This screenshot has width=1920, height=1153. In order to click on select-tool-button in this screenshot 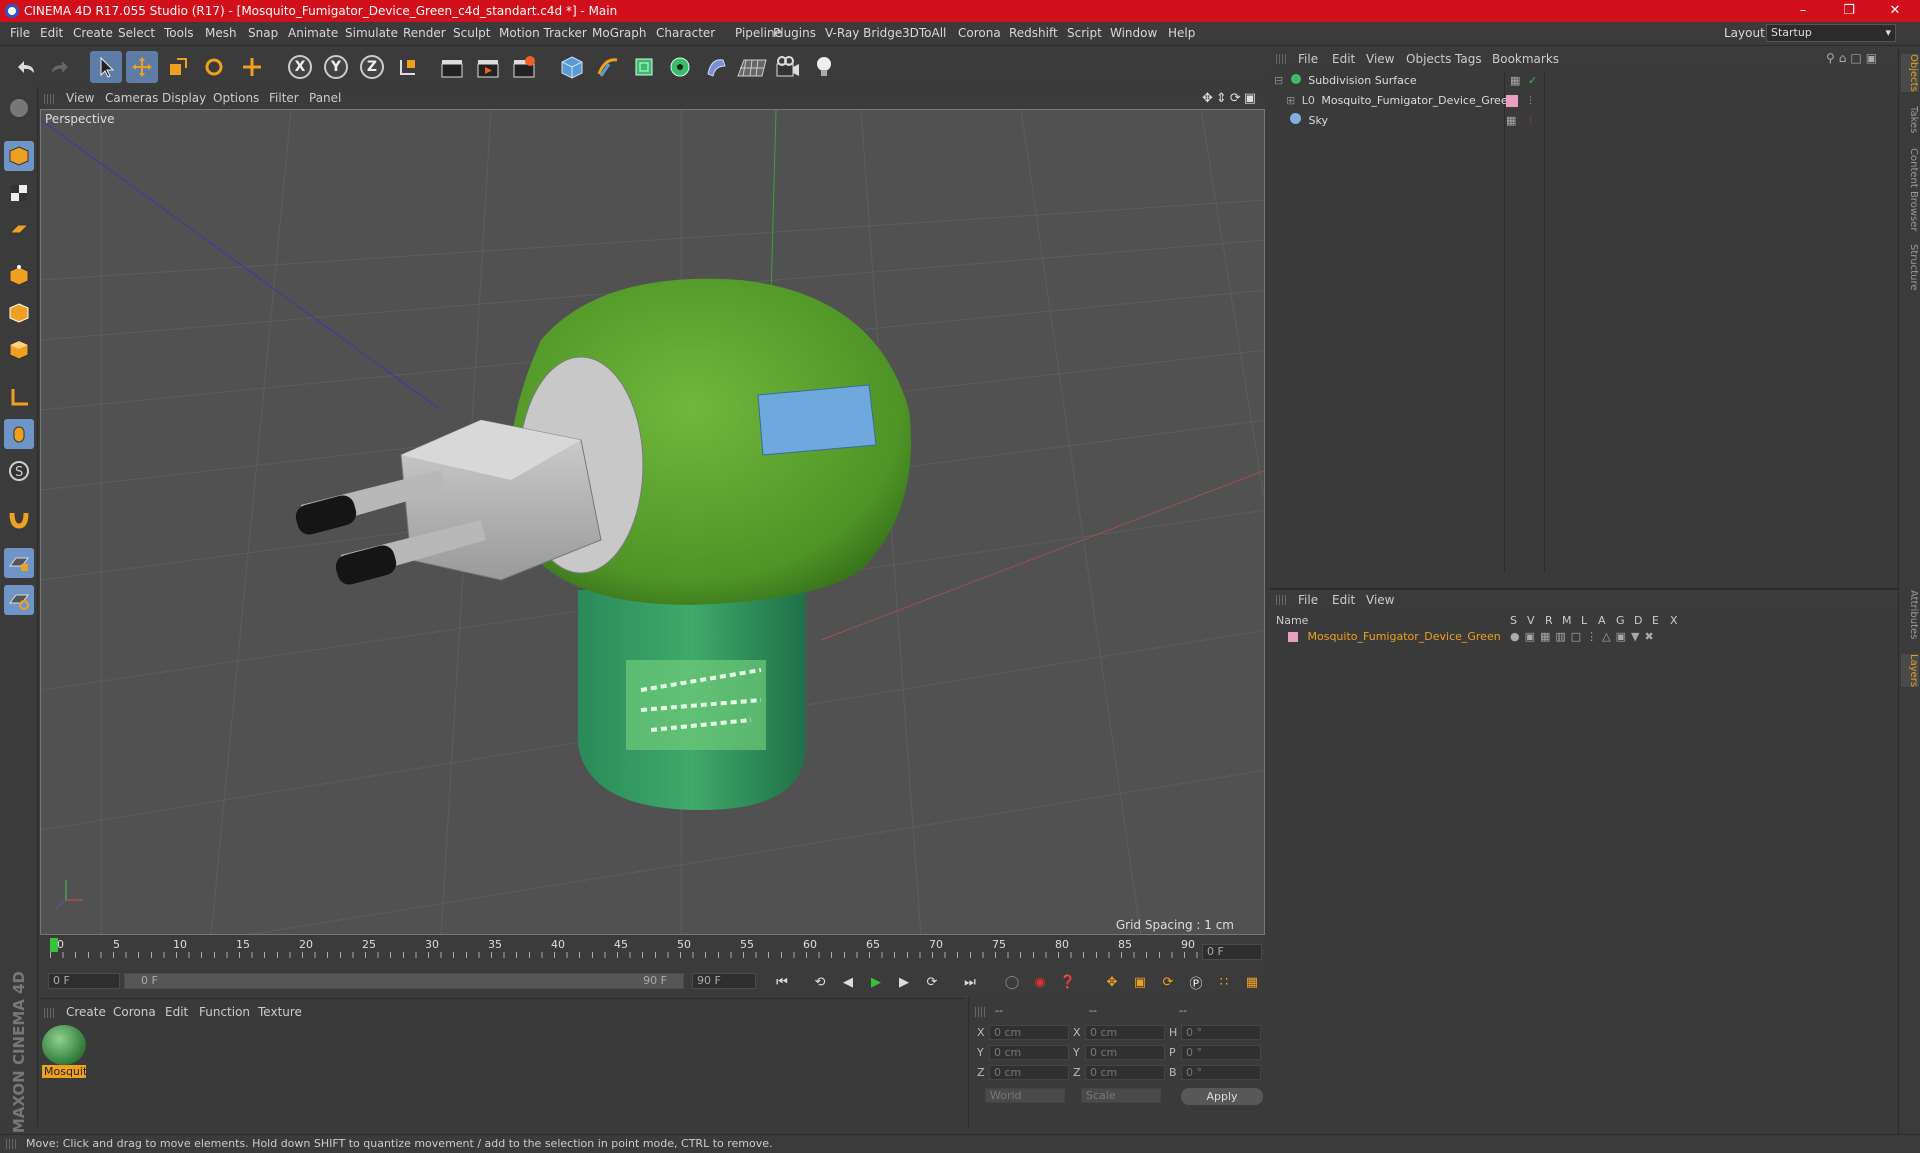, I will do `click(106, 67)`.